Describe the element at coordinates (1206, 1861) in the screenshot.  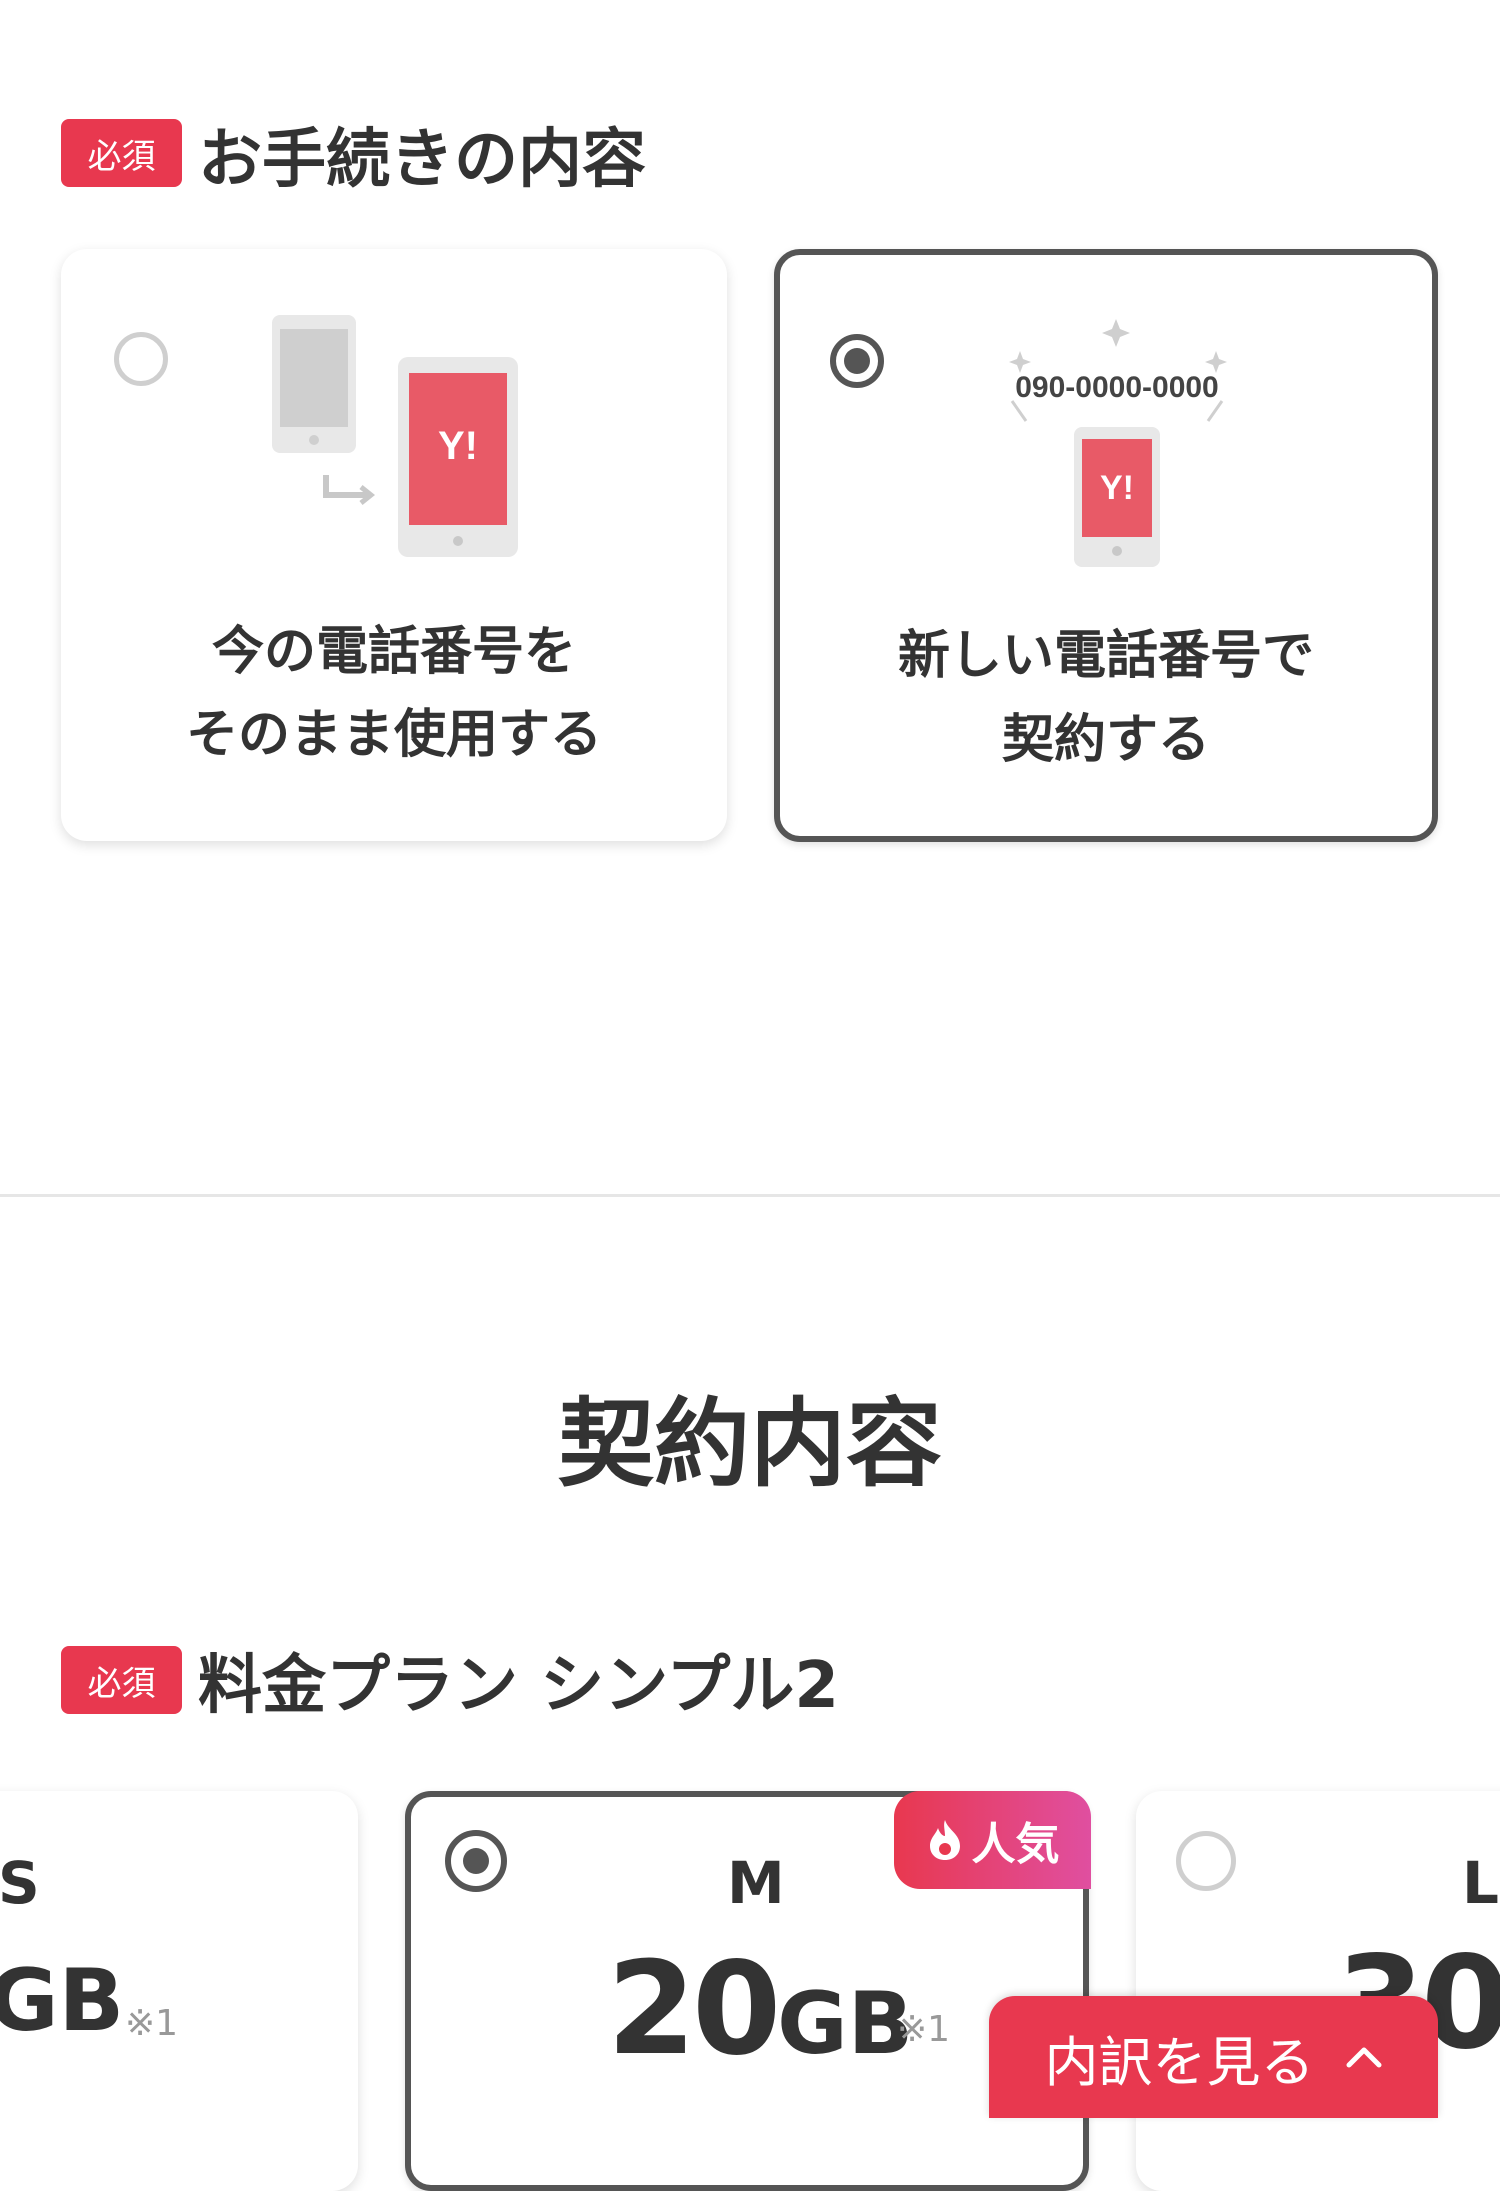
I see `plan-l-radio` at that location.